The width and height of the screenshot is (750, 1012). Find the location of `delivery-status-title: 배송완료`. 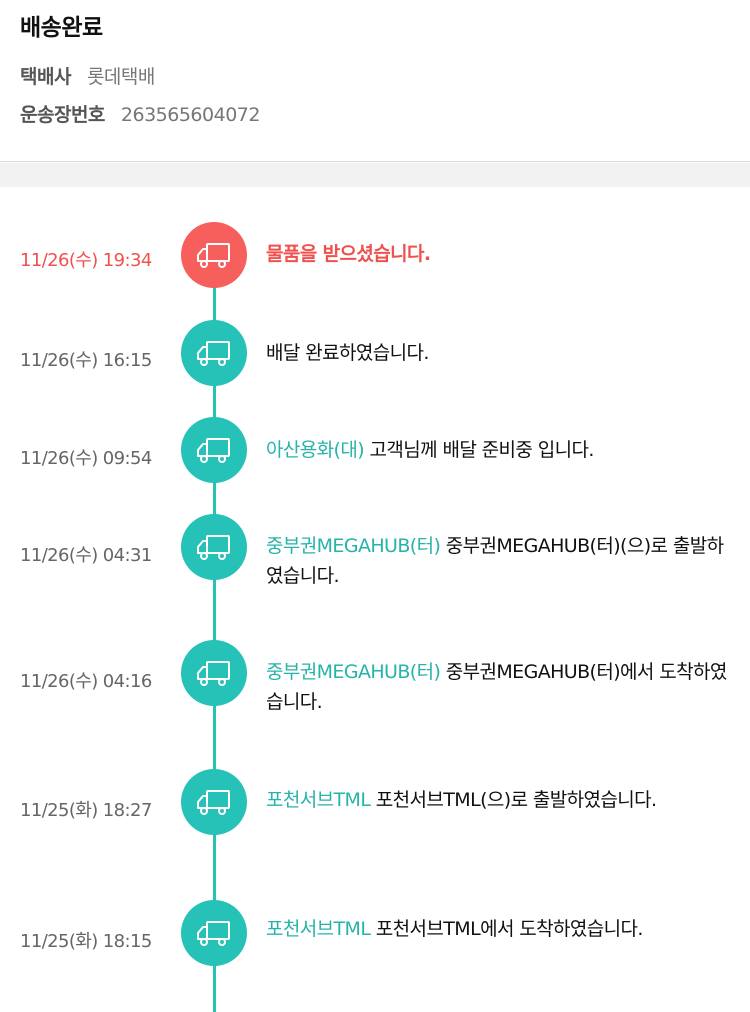

delivery-status-title: 배송완료 is located at coordinates (61, 28).